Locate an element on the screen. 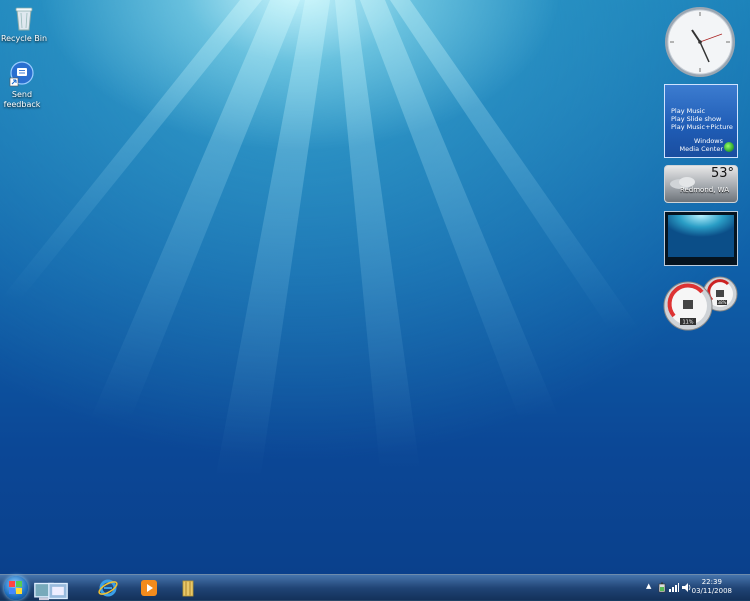  clock-gadget is located at coordinates (700, 42).